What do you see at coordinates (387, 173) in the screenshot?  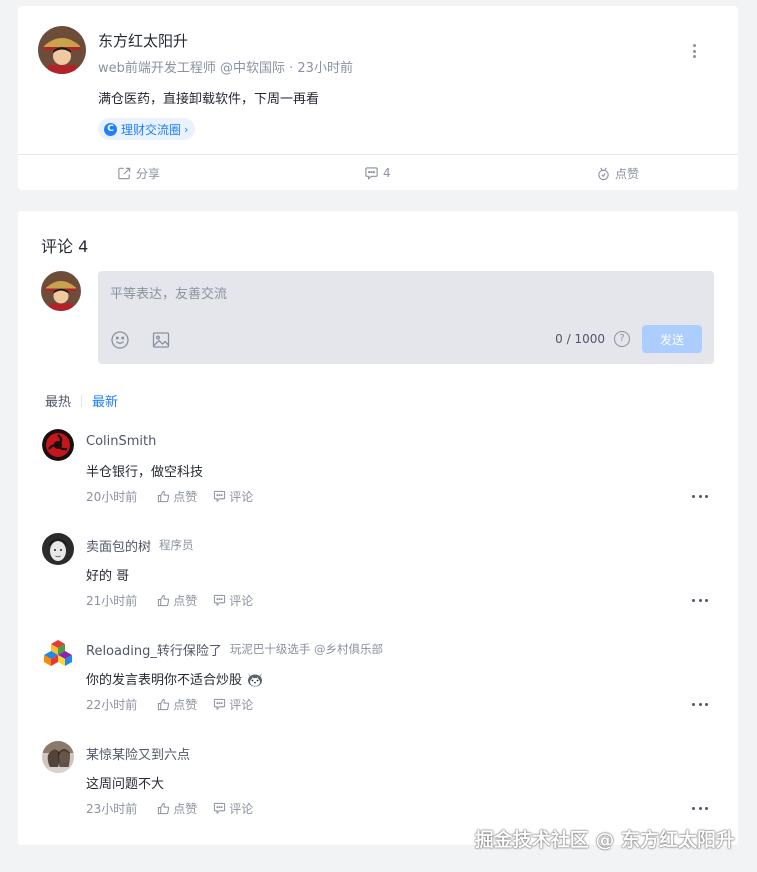 I see `comment-count: 4` at bounding box center [387, 173].